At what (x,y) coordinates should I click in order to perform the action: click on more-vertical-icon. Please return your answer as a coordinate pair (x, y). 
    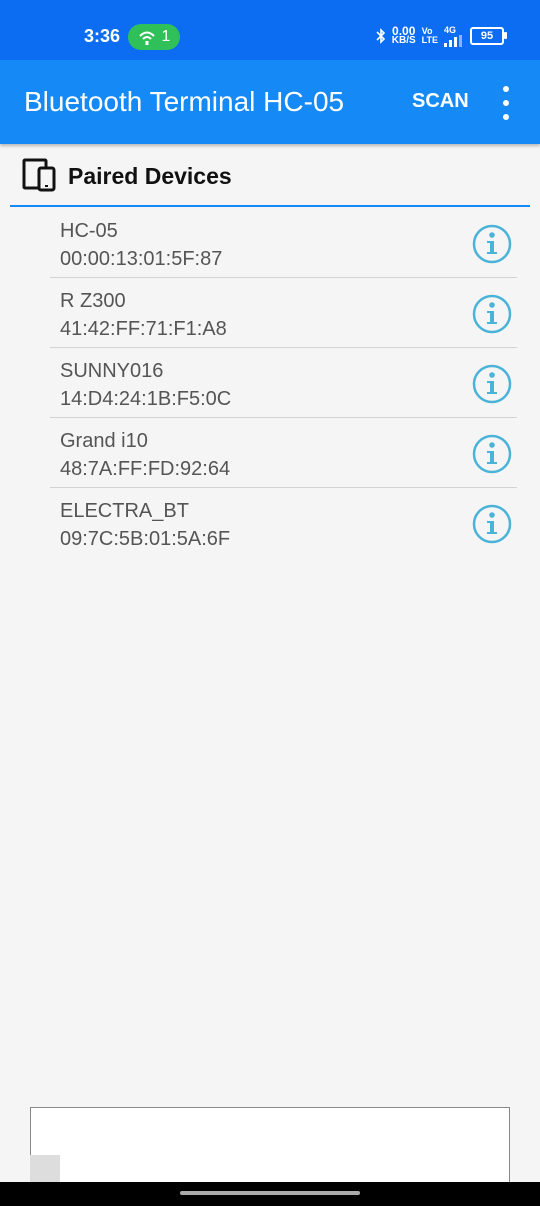
    Looking at the image, I should click on (506, 103).